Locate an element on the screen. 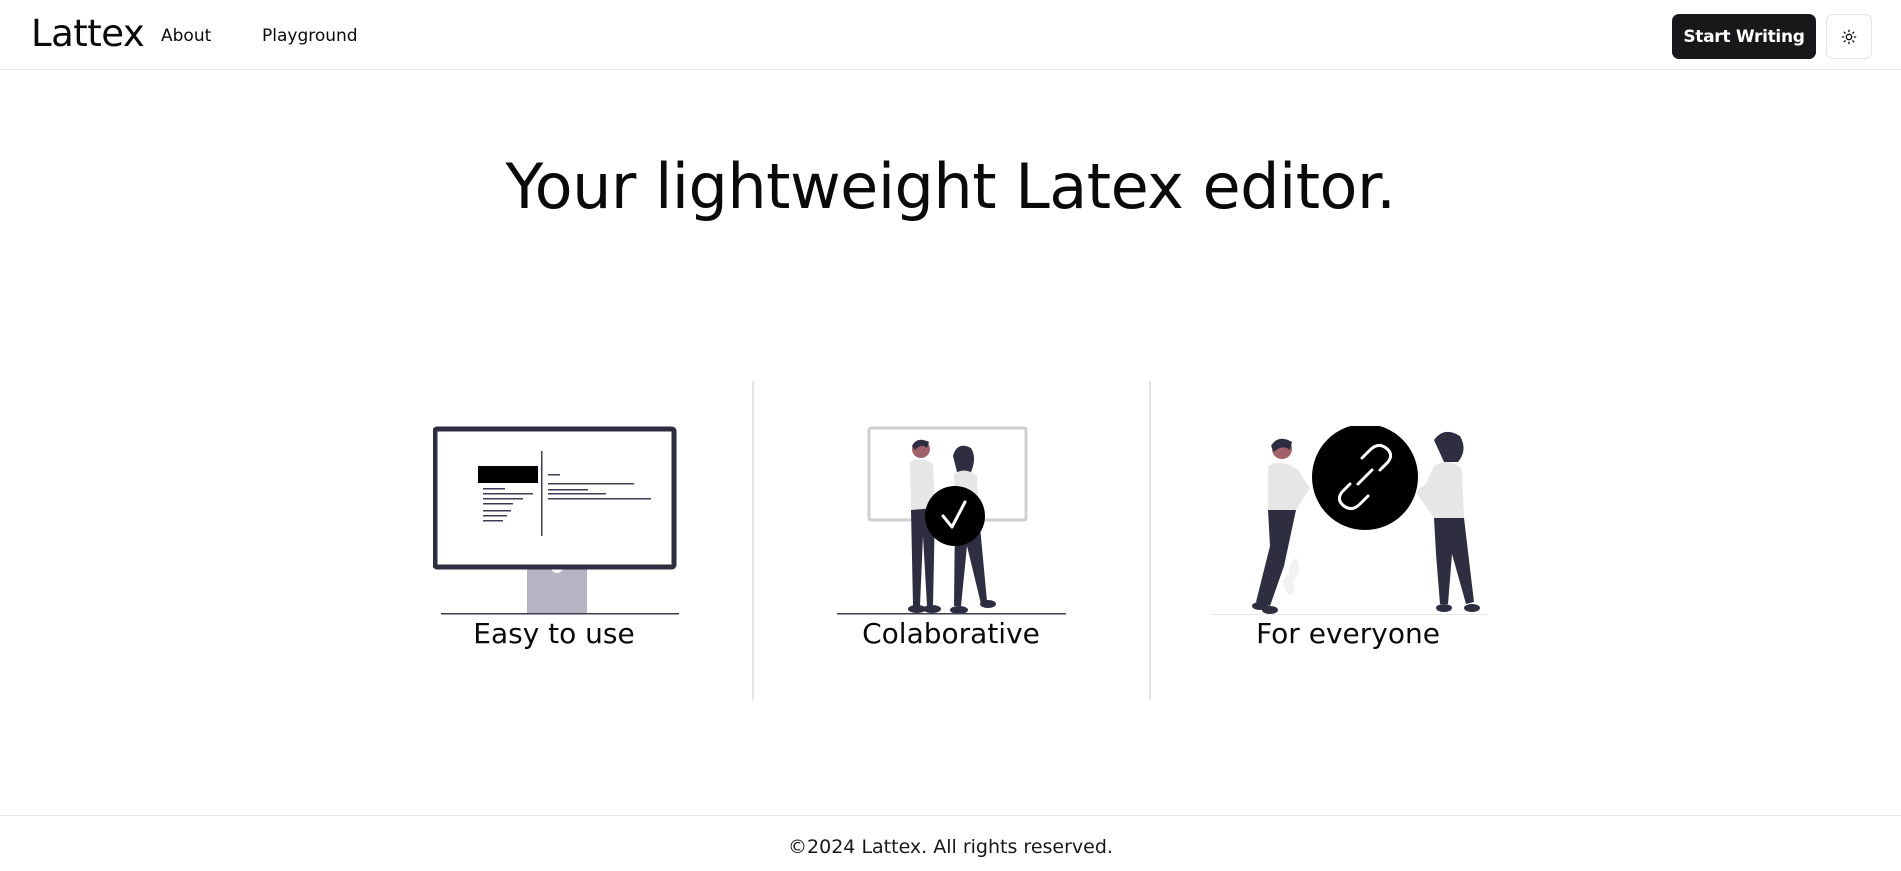 This screenshot has height=871, width=1901. navbar: Lattex About Playground Start Writing is located at coordinates (950, 35).